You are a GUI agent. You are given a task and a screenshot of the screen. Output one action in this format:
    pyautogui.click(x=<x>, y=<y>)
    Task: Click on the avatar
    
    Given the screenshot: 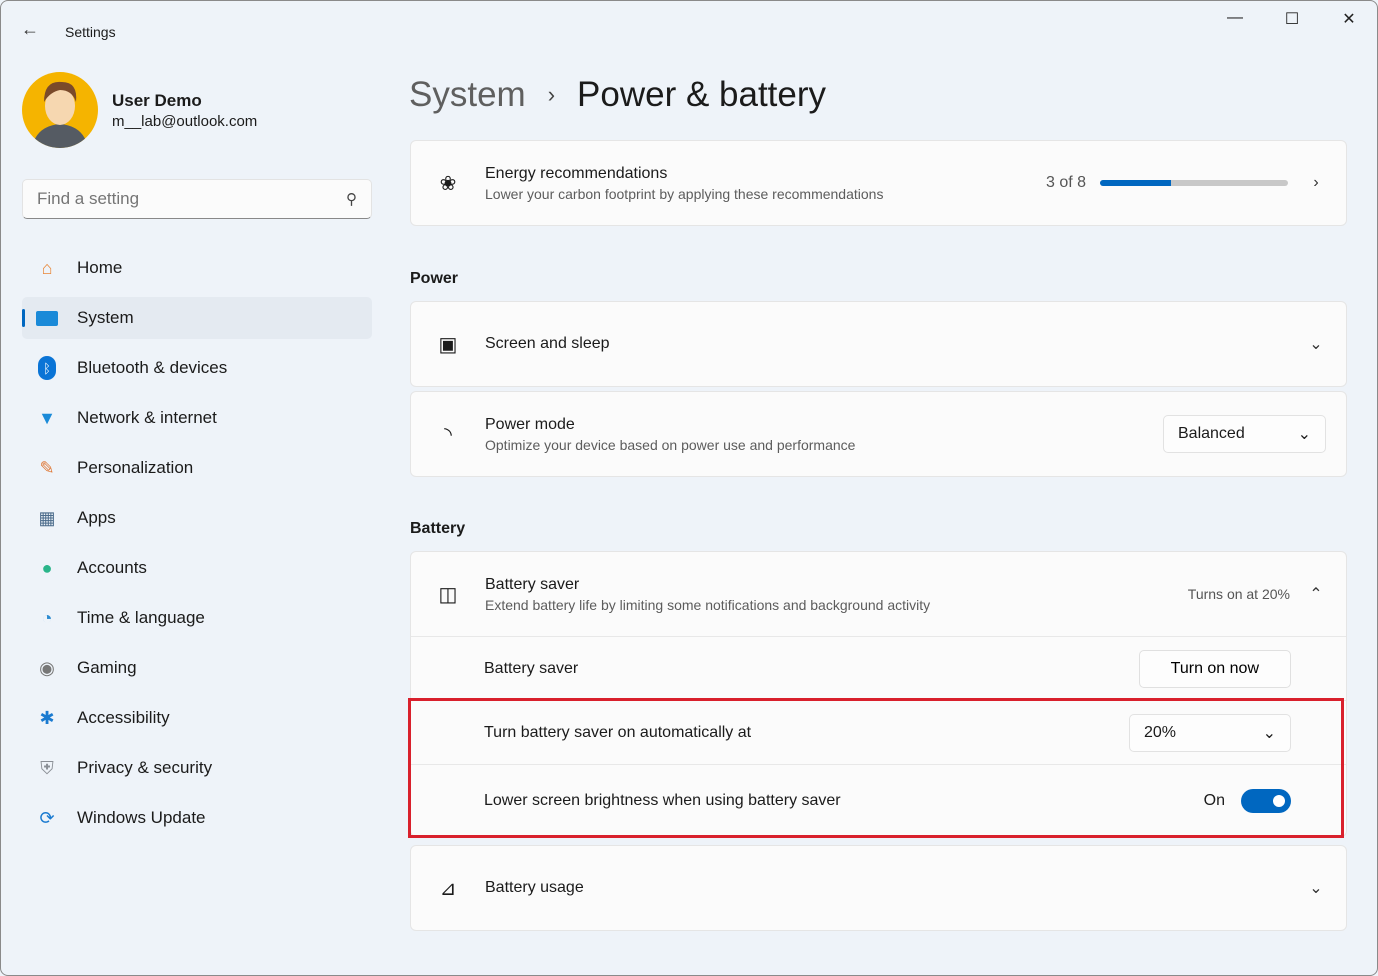 What is the action you would take?
    pyautogui.click(x=60, y=110)
    